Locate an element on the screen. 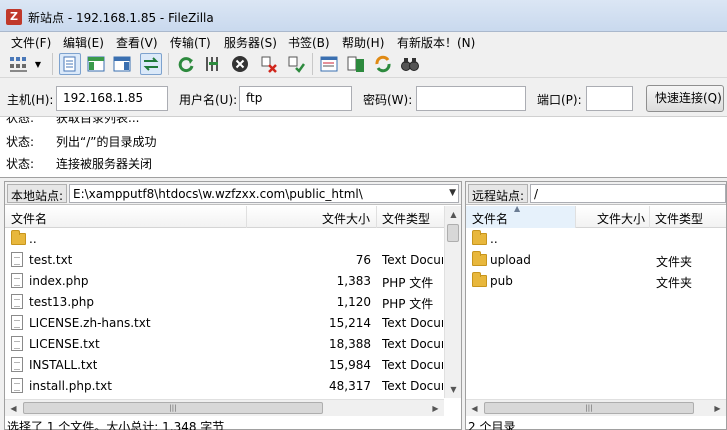  file-size: 15,214 is located at coordinates (350, 323).